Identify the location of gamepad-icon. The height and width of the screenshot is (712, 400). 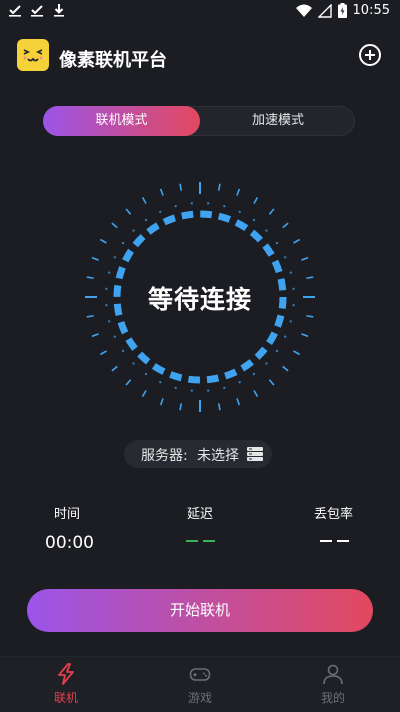
(200, 674).